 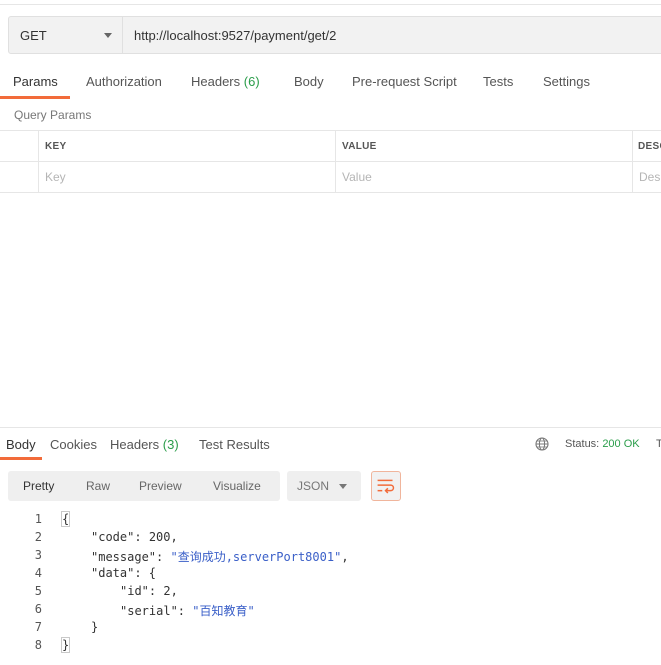 I want to click on value-input: Value, so click(x=357, y=177).